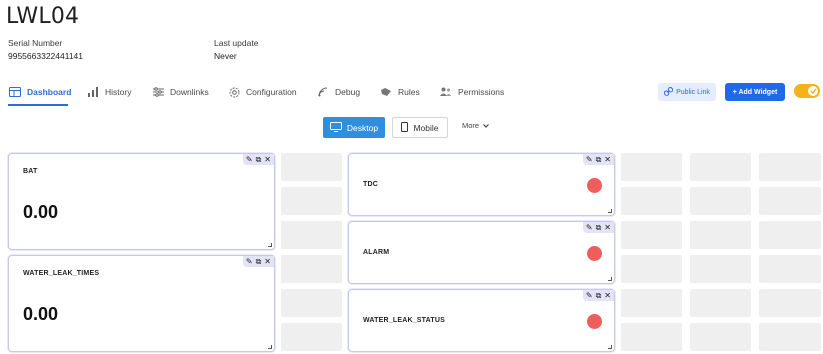 Image resolution: width=823 pixels, height=354 pixels. Describe the element at coordinates (386, 92) in the screenshot. I see `rules-icon` at that location.